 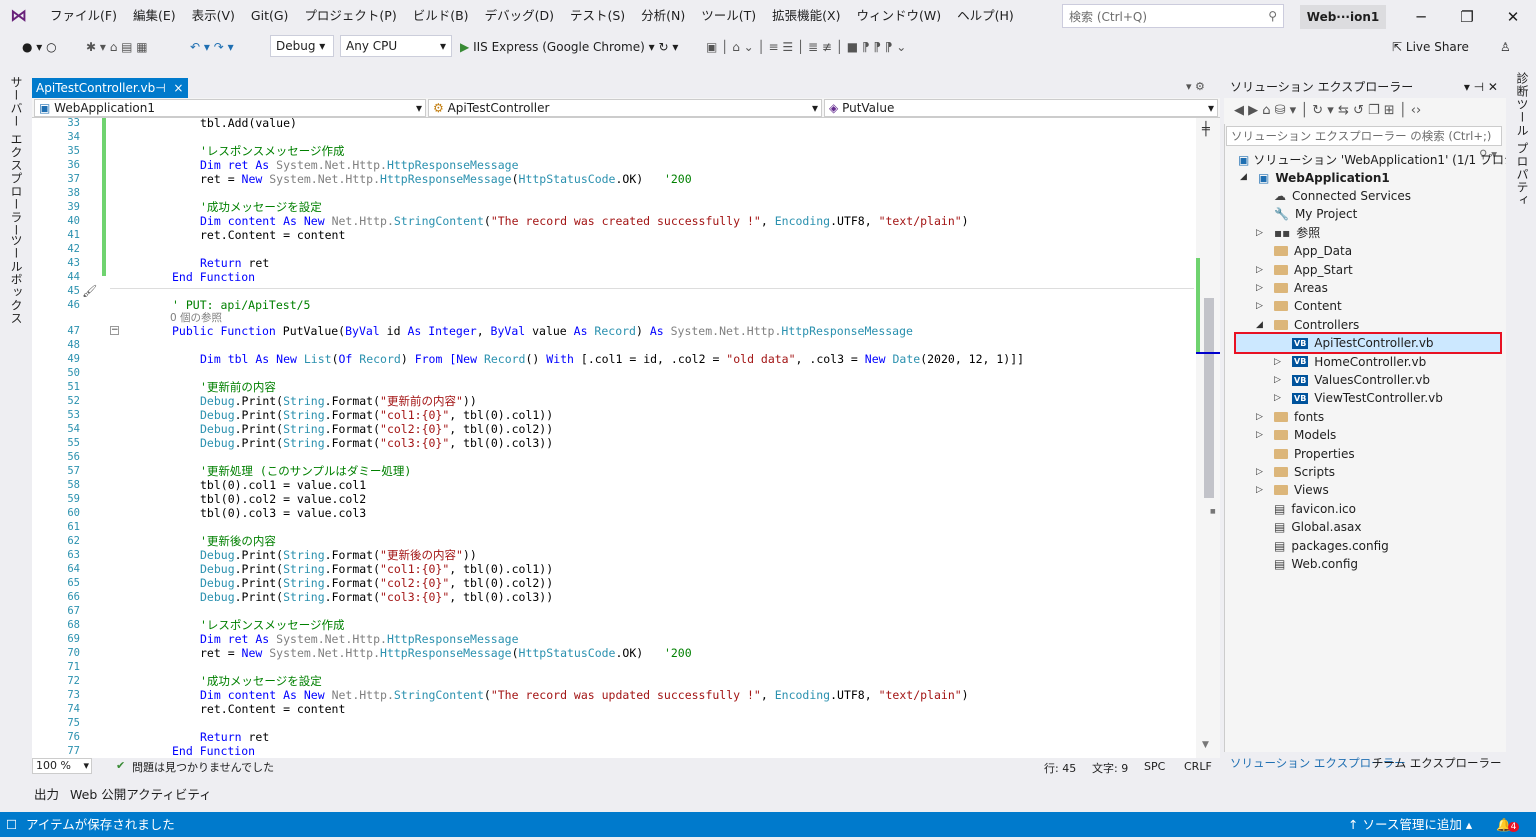 I want to click on menu-analyze: 分析(N), so click(x=663, y=16).